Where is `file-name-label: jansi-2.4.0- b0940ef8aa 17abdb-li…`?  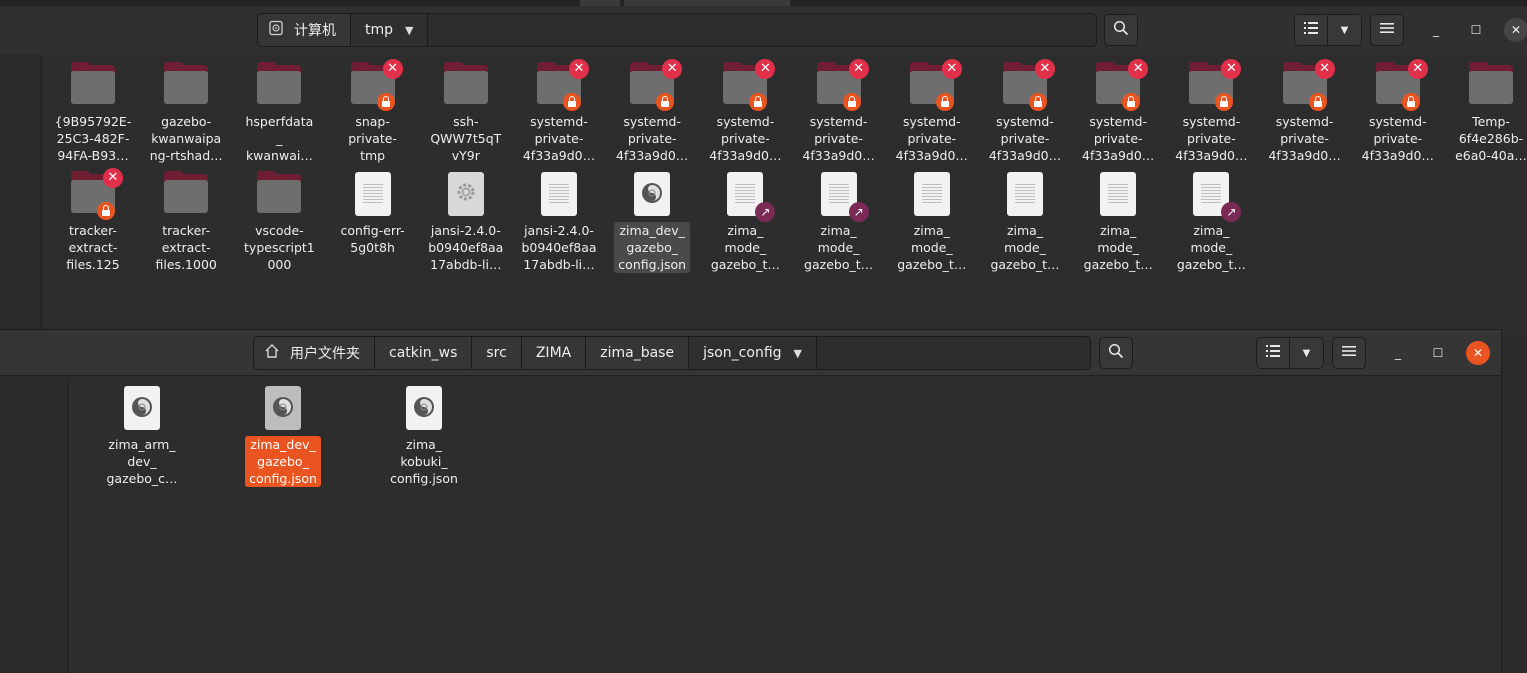
file-name-label: jansi-2.4.0- b0940ef8aa 17abdb-li… is located at coordinates (559, 247).